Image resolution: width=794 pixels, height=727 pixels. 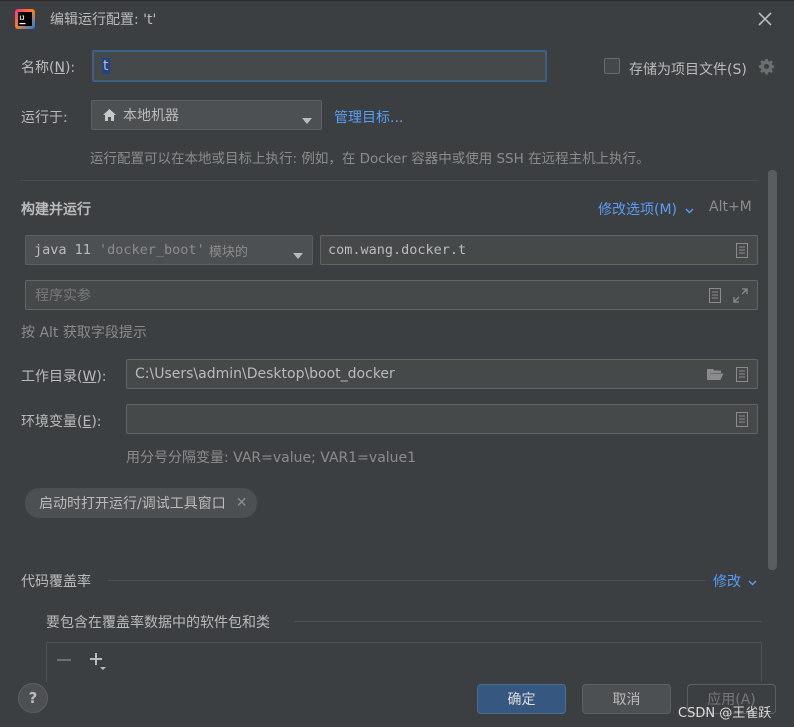 I want to click on run-on-label: 运行于:, so click(x=44, y=118).